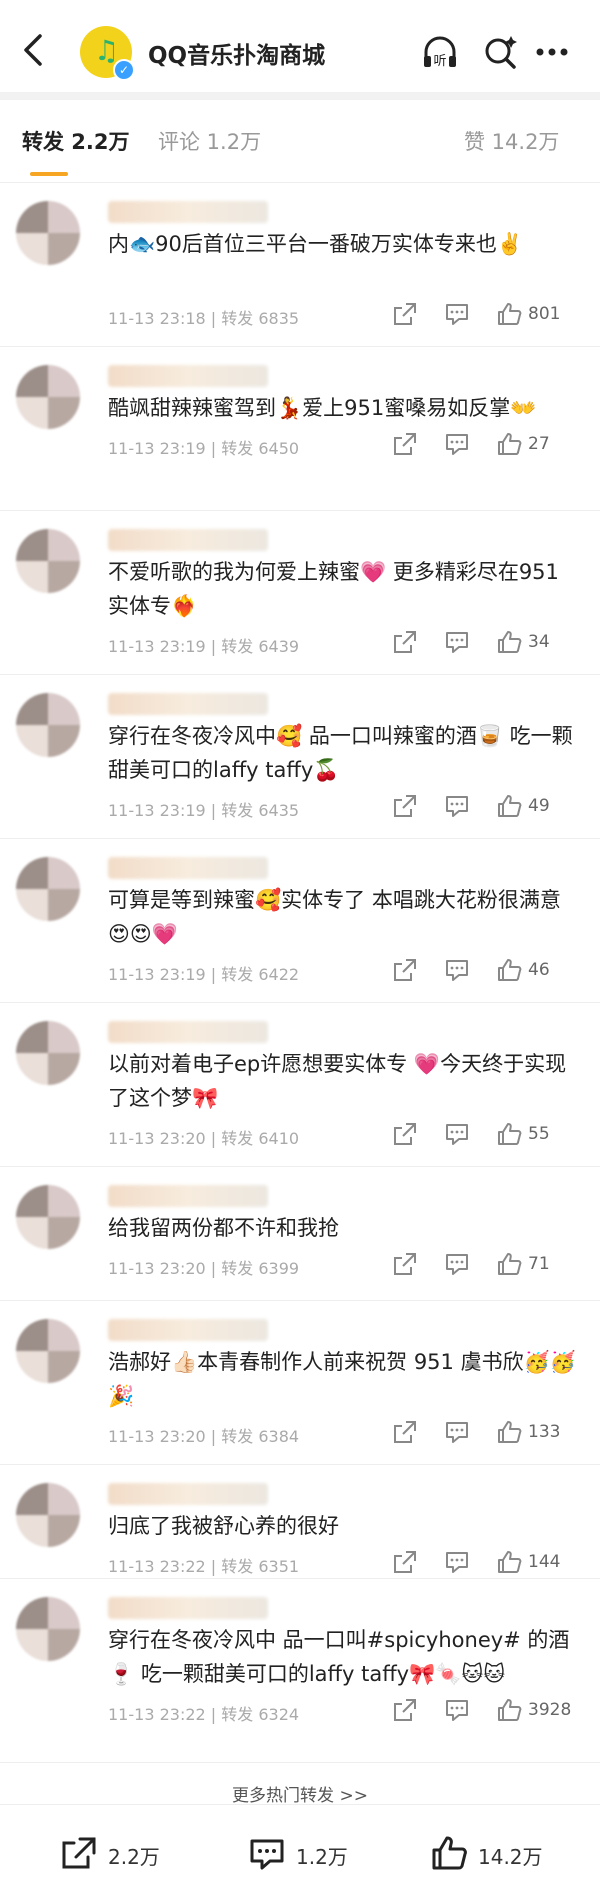 This screenshot has height=1899, width=600. Describe the element at coordinates (34, 50) in the screenshot. I see `back-arrow-icon` at that location.